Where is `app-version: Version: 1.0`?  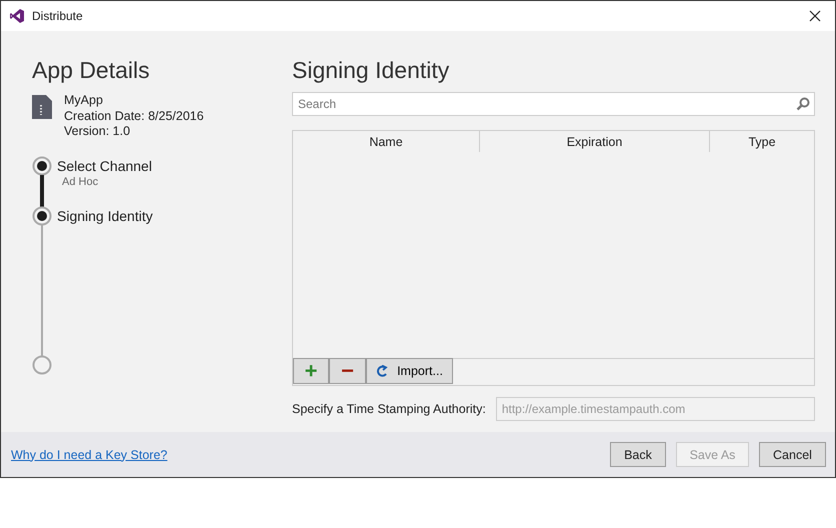 app-version: Version: 1.0 is located at coordinates (98, 132).